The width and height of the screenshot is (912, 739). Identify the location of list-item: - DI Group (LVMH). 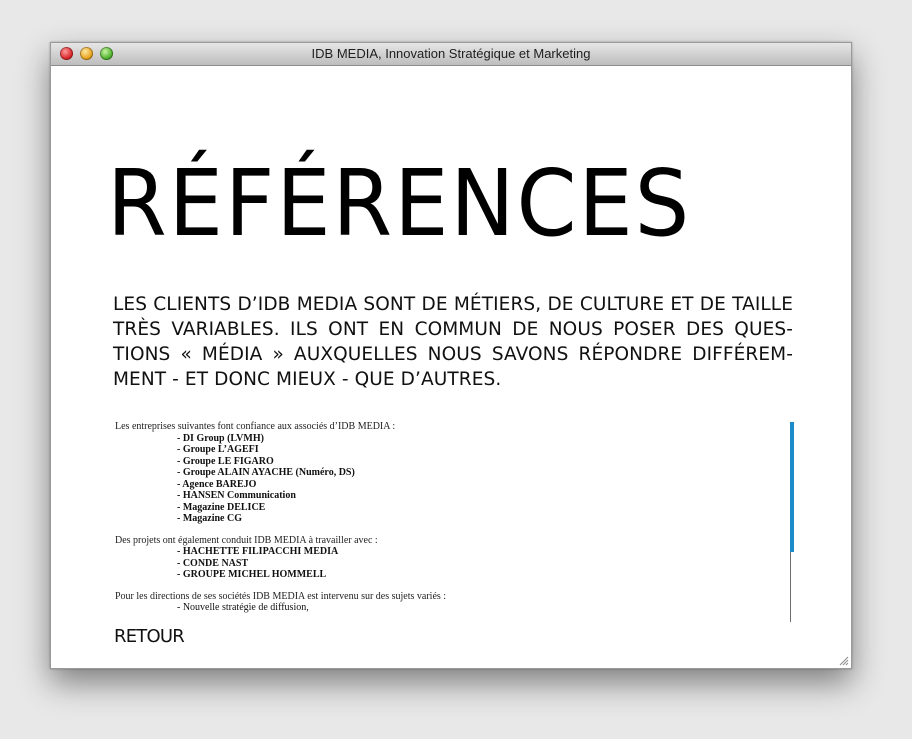
(220, 438).